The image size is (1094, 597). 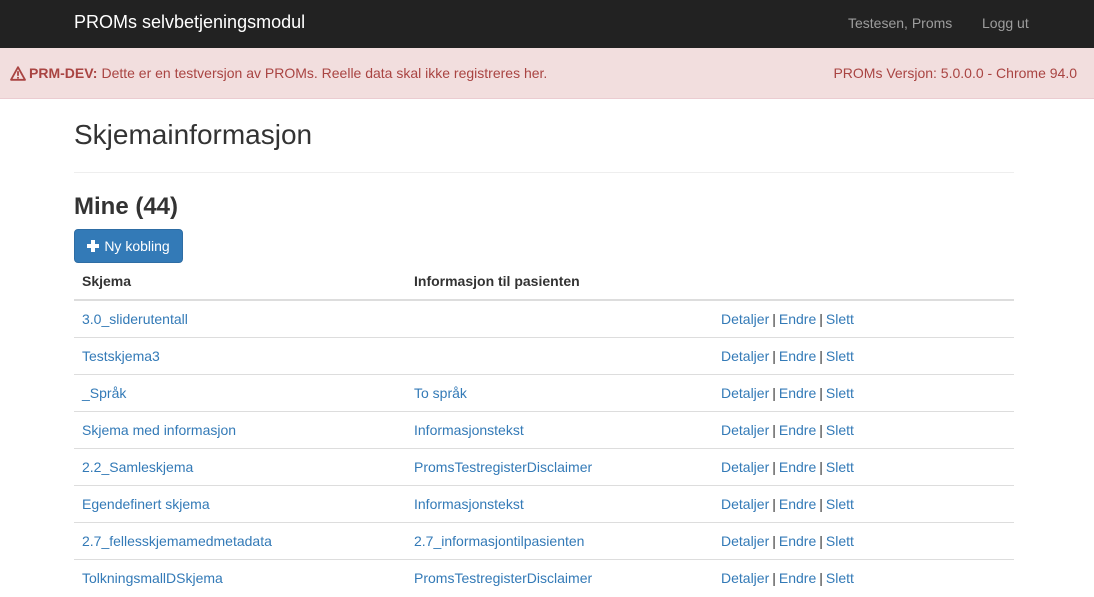 I want to click on brand-link: PROMs selvbetjeningsmodul, so click(x=189, y=22).